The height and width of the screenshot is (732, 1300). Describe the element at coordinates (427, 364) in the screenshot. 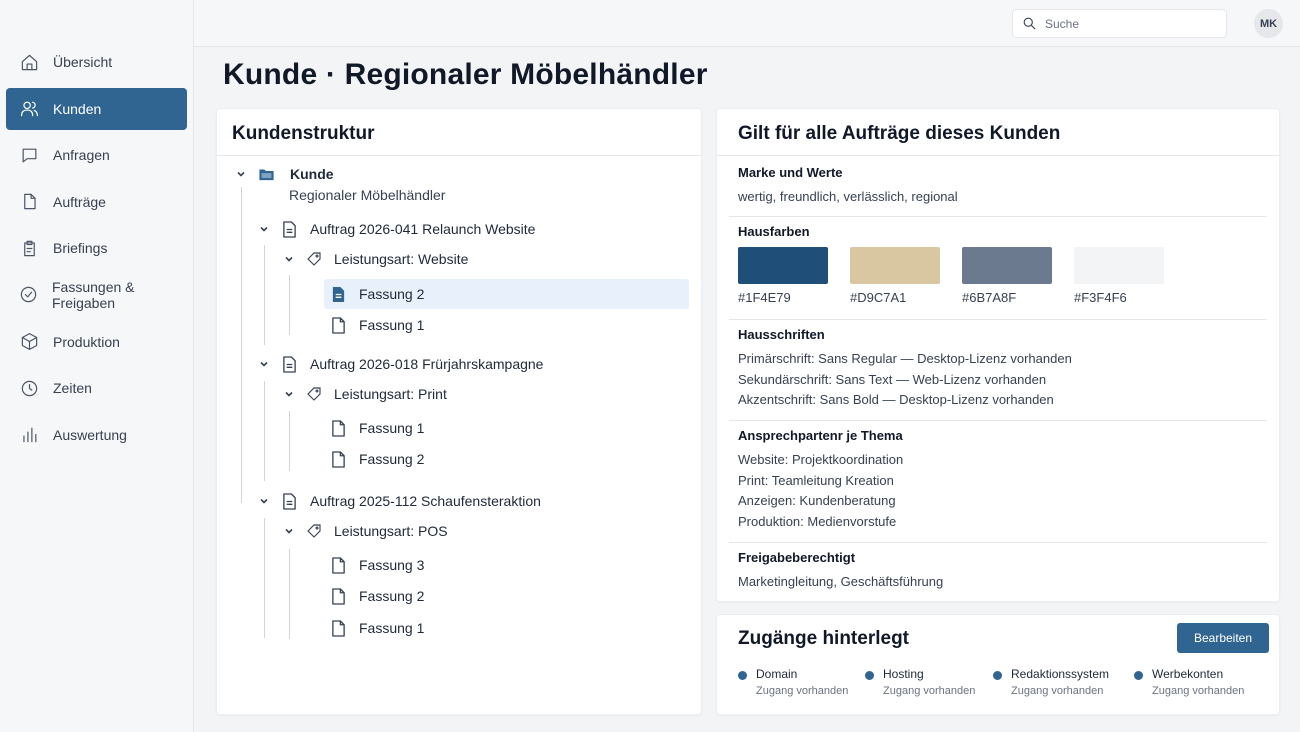

I see `order-label: Auftrag 2026-018 Frürjahrskampagne` at that location.